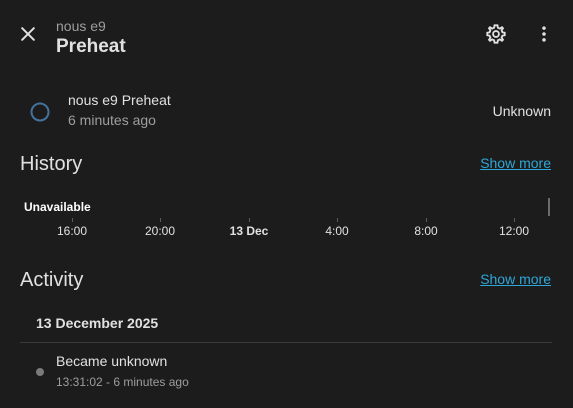  What do you see at coordinates (521, 111) in the screenshot?
I see `entity-state: Unknown` at bounding box center [521, 111].